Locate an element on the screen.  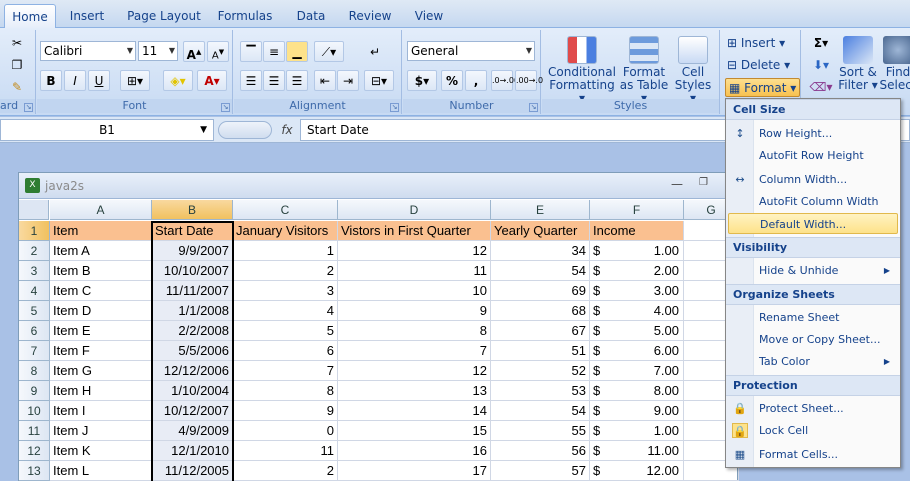
row-header: 1 is located at coordinates (34, 231).